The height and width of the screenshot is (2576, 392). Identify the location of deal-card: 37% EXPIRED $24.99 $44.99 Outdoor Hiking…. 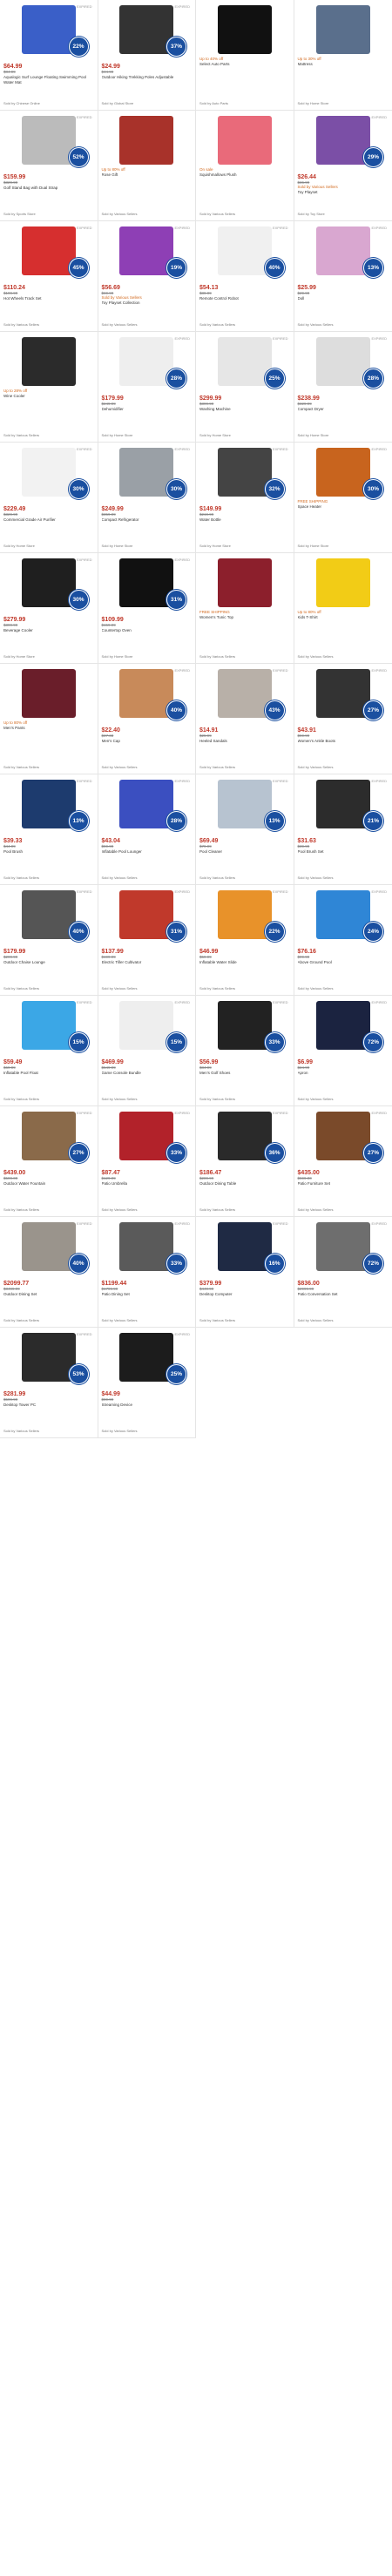
(147, 55).